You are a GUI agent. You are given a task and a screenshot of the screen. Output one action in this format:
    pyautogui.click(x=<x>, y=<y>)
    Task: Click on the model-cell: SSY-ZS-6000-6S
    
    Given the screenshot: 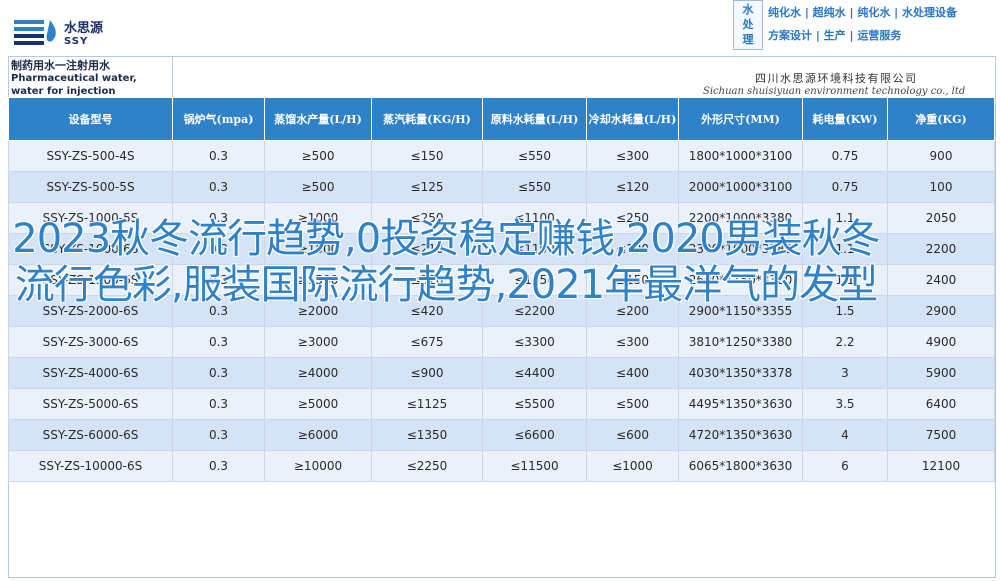 What is the action you would take?
    pyautogui.click(x=90, y=435)
    